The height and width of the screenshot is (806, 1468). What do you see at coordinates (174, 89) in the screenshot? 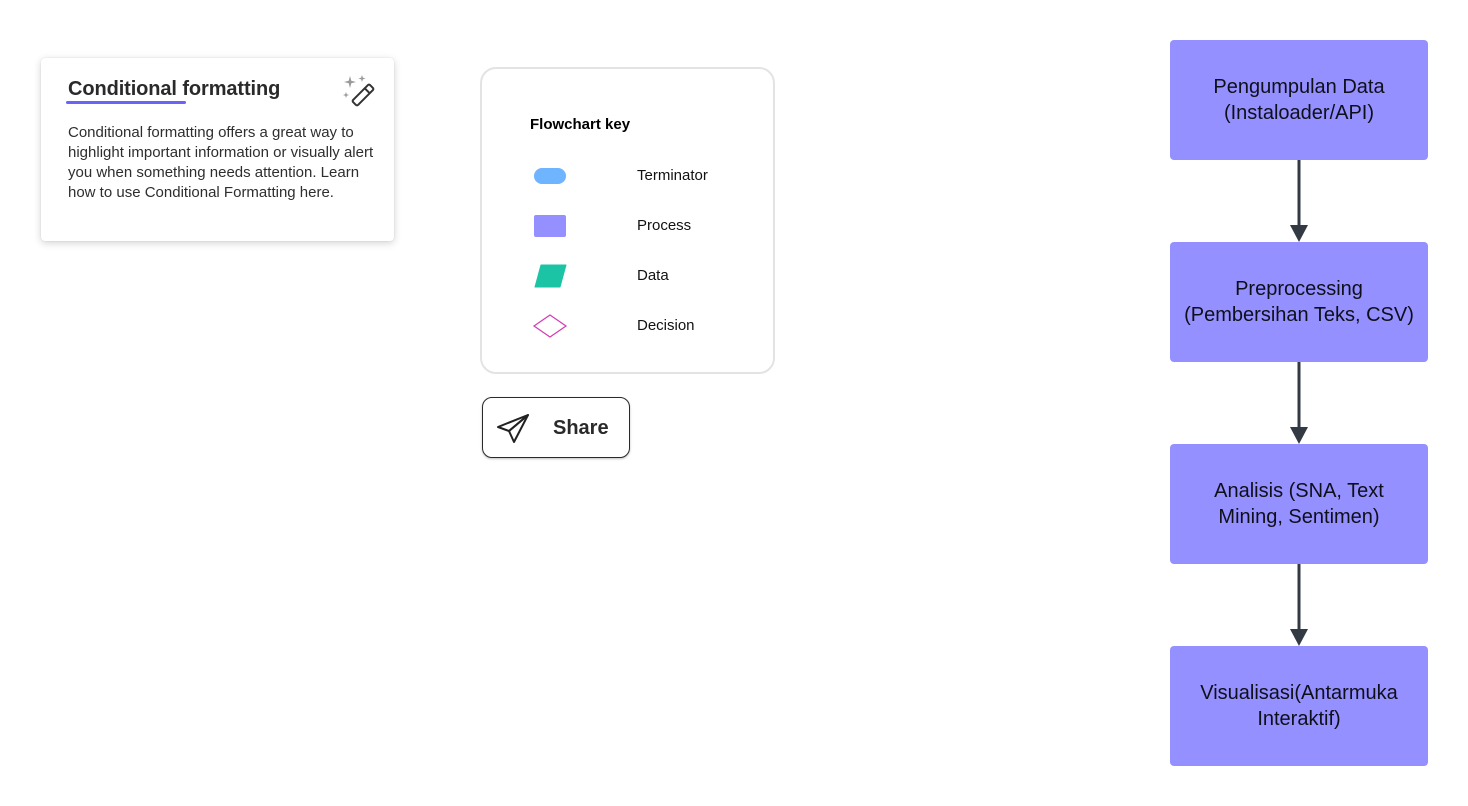
I see `card-title: Conditional formatting` at bounding box center [174, 89].